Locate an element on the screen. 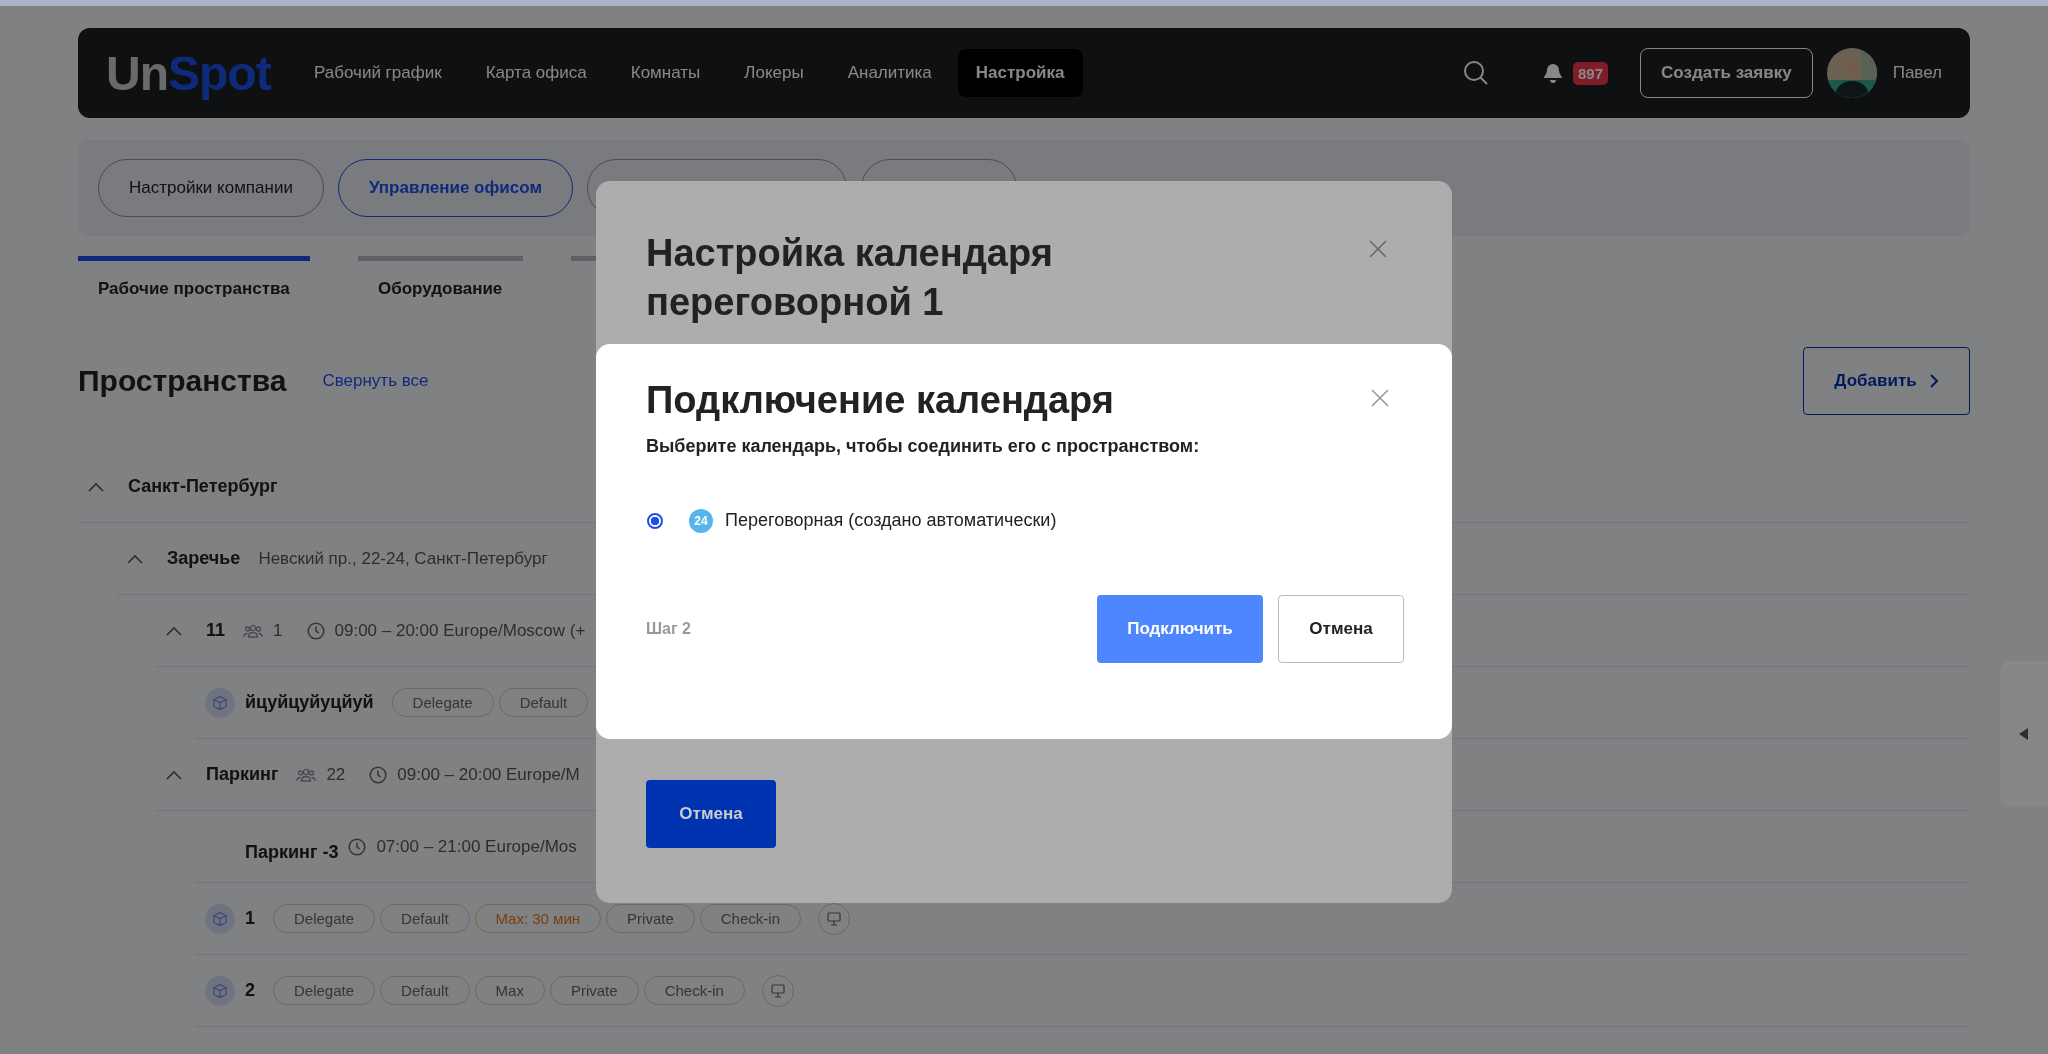 This screenshot has width=2048, height=1054. calendar-option: Переговорная (создано автоматически) is located at coordinates (891, 521).